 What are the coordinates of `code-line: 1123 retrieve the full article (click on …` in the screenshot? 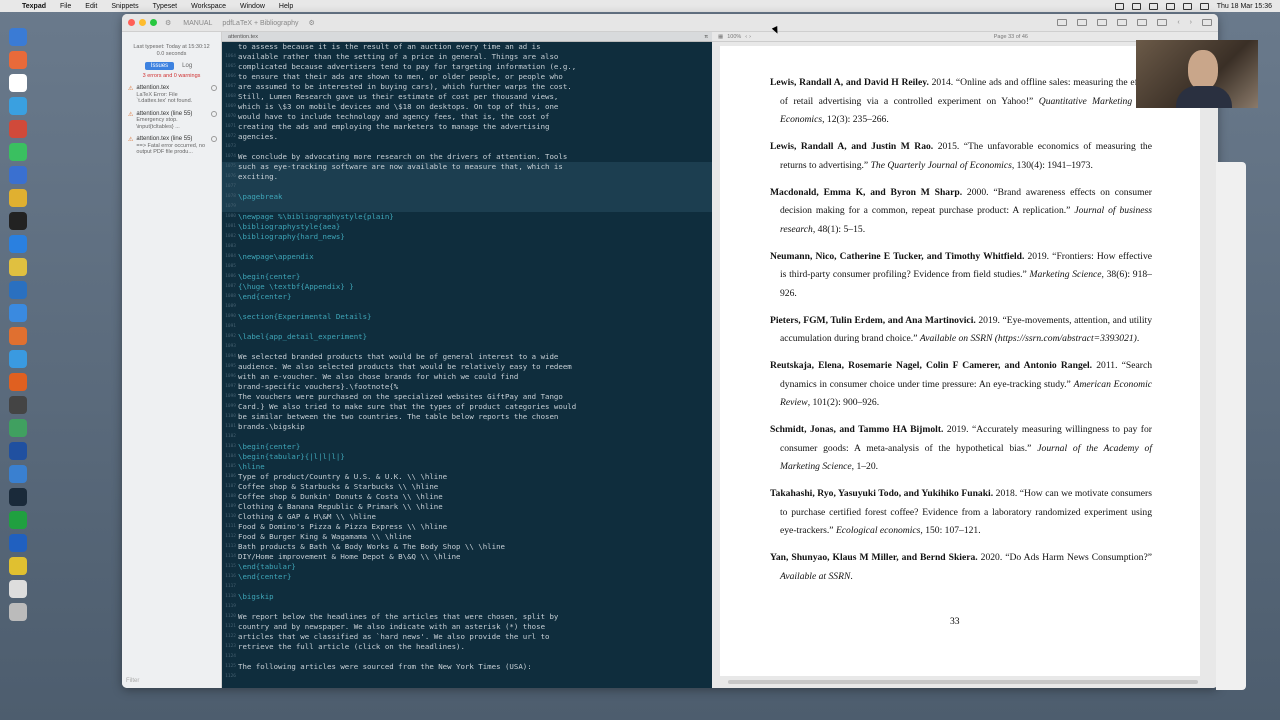 It's located at (467, 647).